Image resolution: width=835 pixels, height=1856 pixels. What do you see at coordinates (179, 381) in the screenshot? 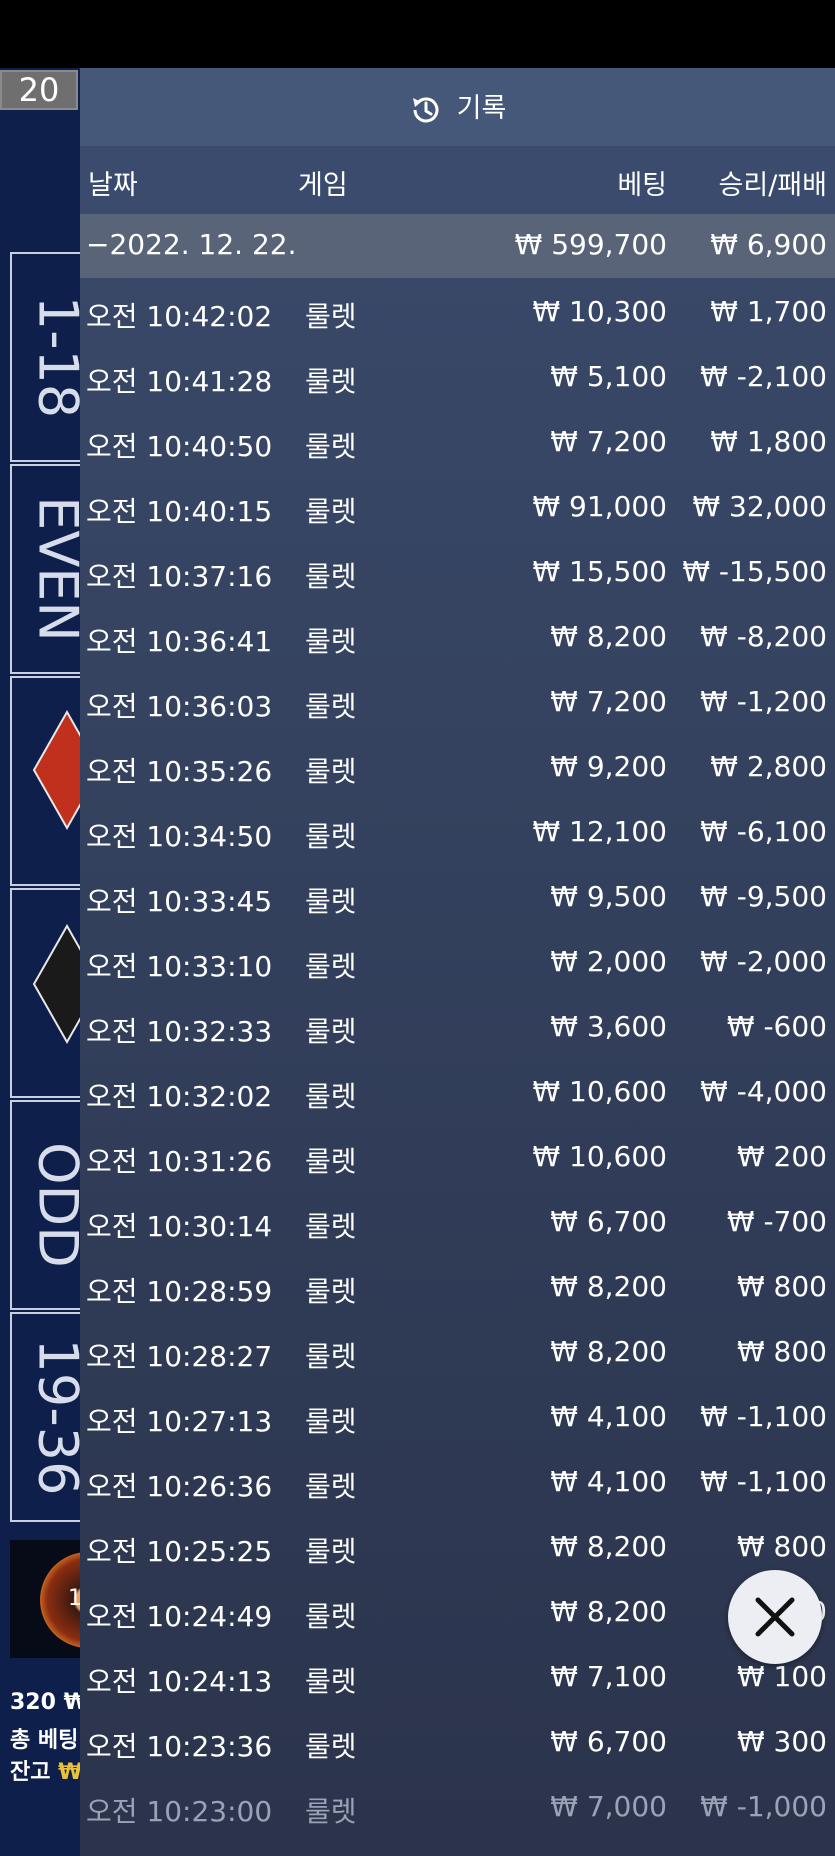
I see `row-time: 오전 10:41:28` at bounding box center [179, 381].